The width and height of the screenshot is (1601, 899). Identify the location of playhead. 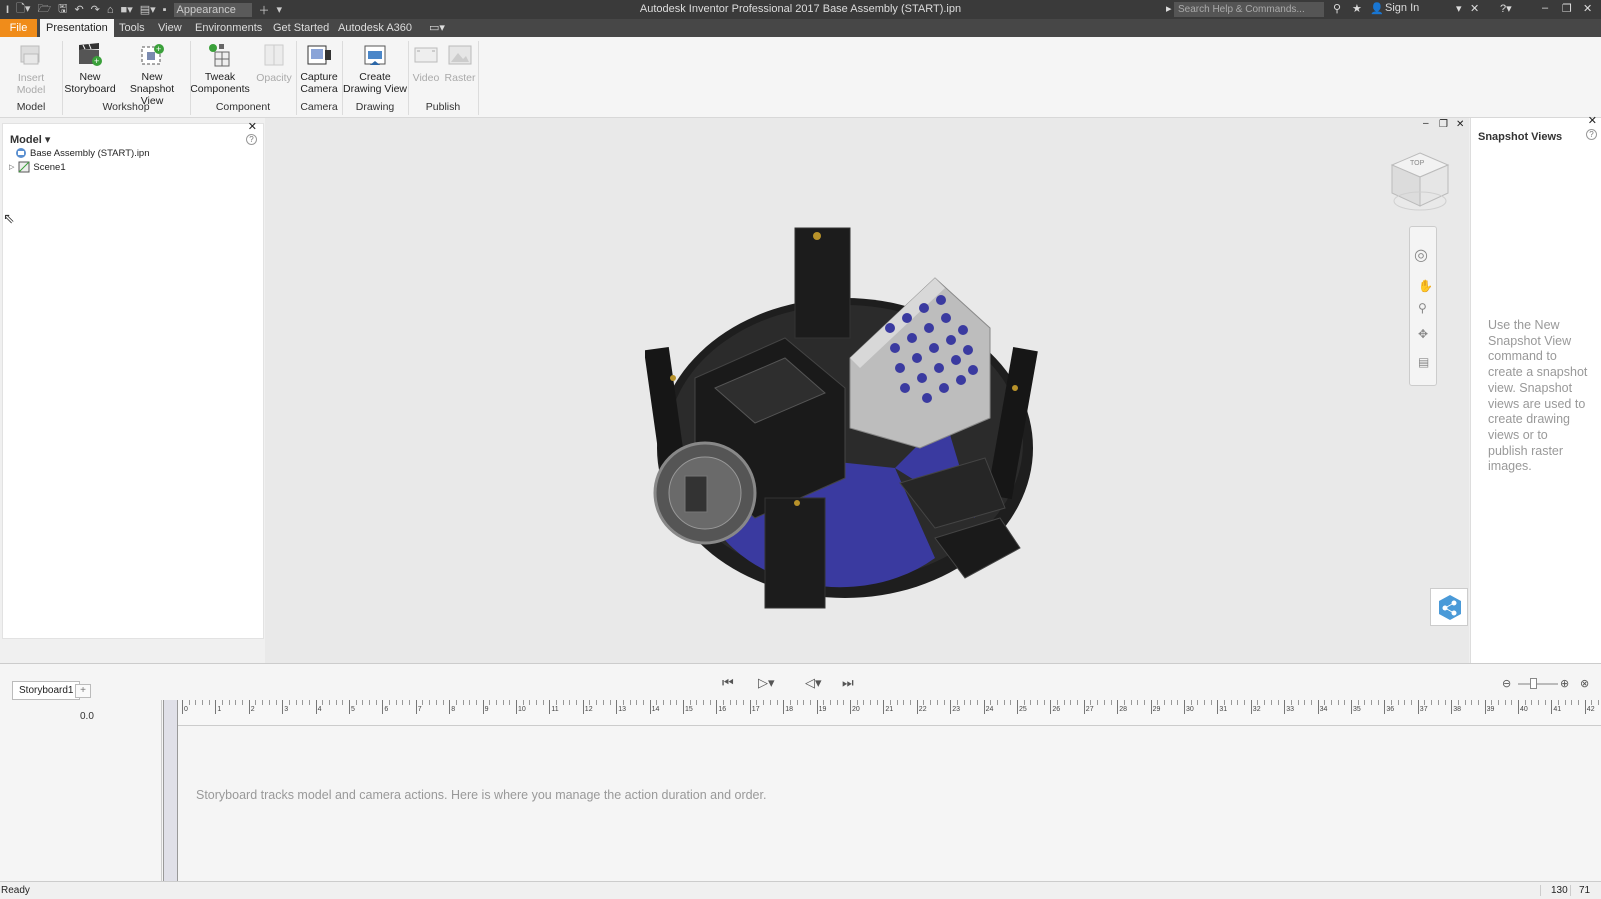
(170, 791).